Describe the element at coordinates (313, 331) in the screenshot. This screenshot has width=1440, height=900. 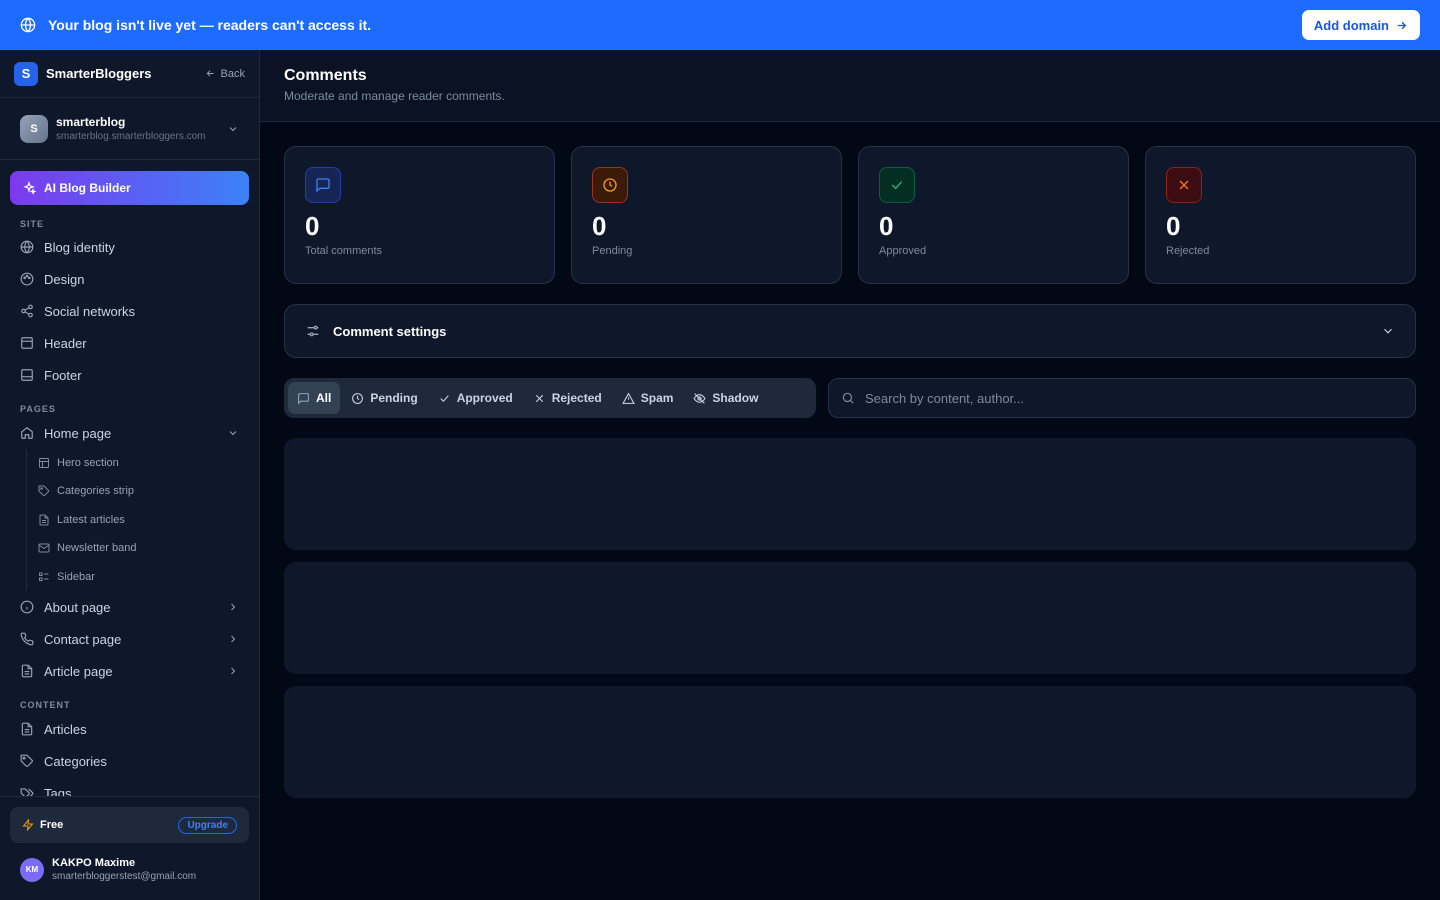
I see `sliders-icon` at that location.